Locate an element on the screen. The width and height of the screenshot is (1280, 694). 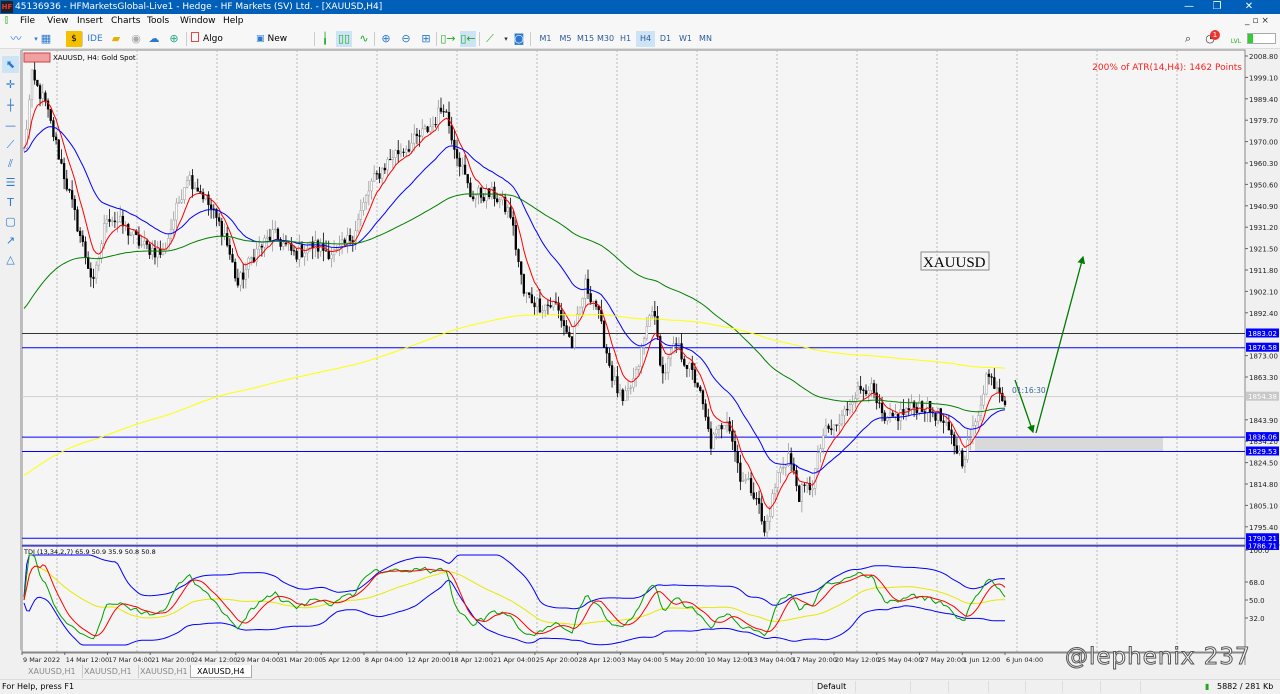
price-tick-label: 1824.50 is located at coordinates (1263, 464).